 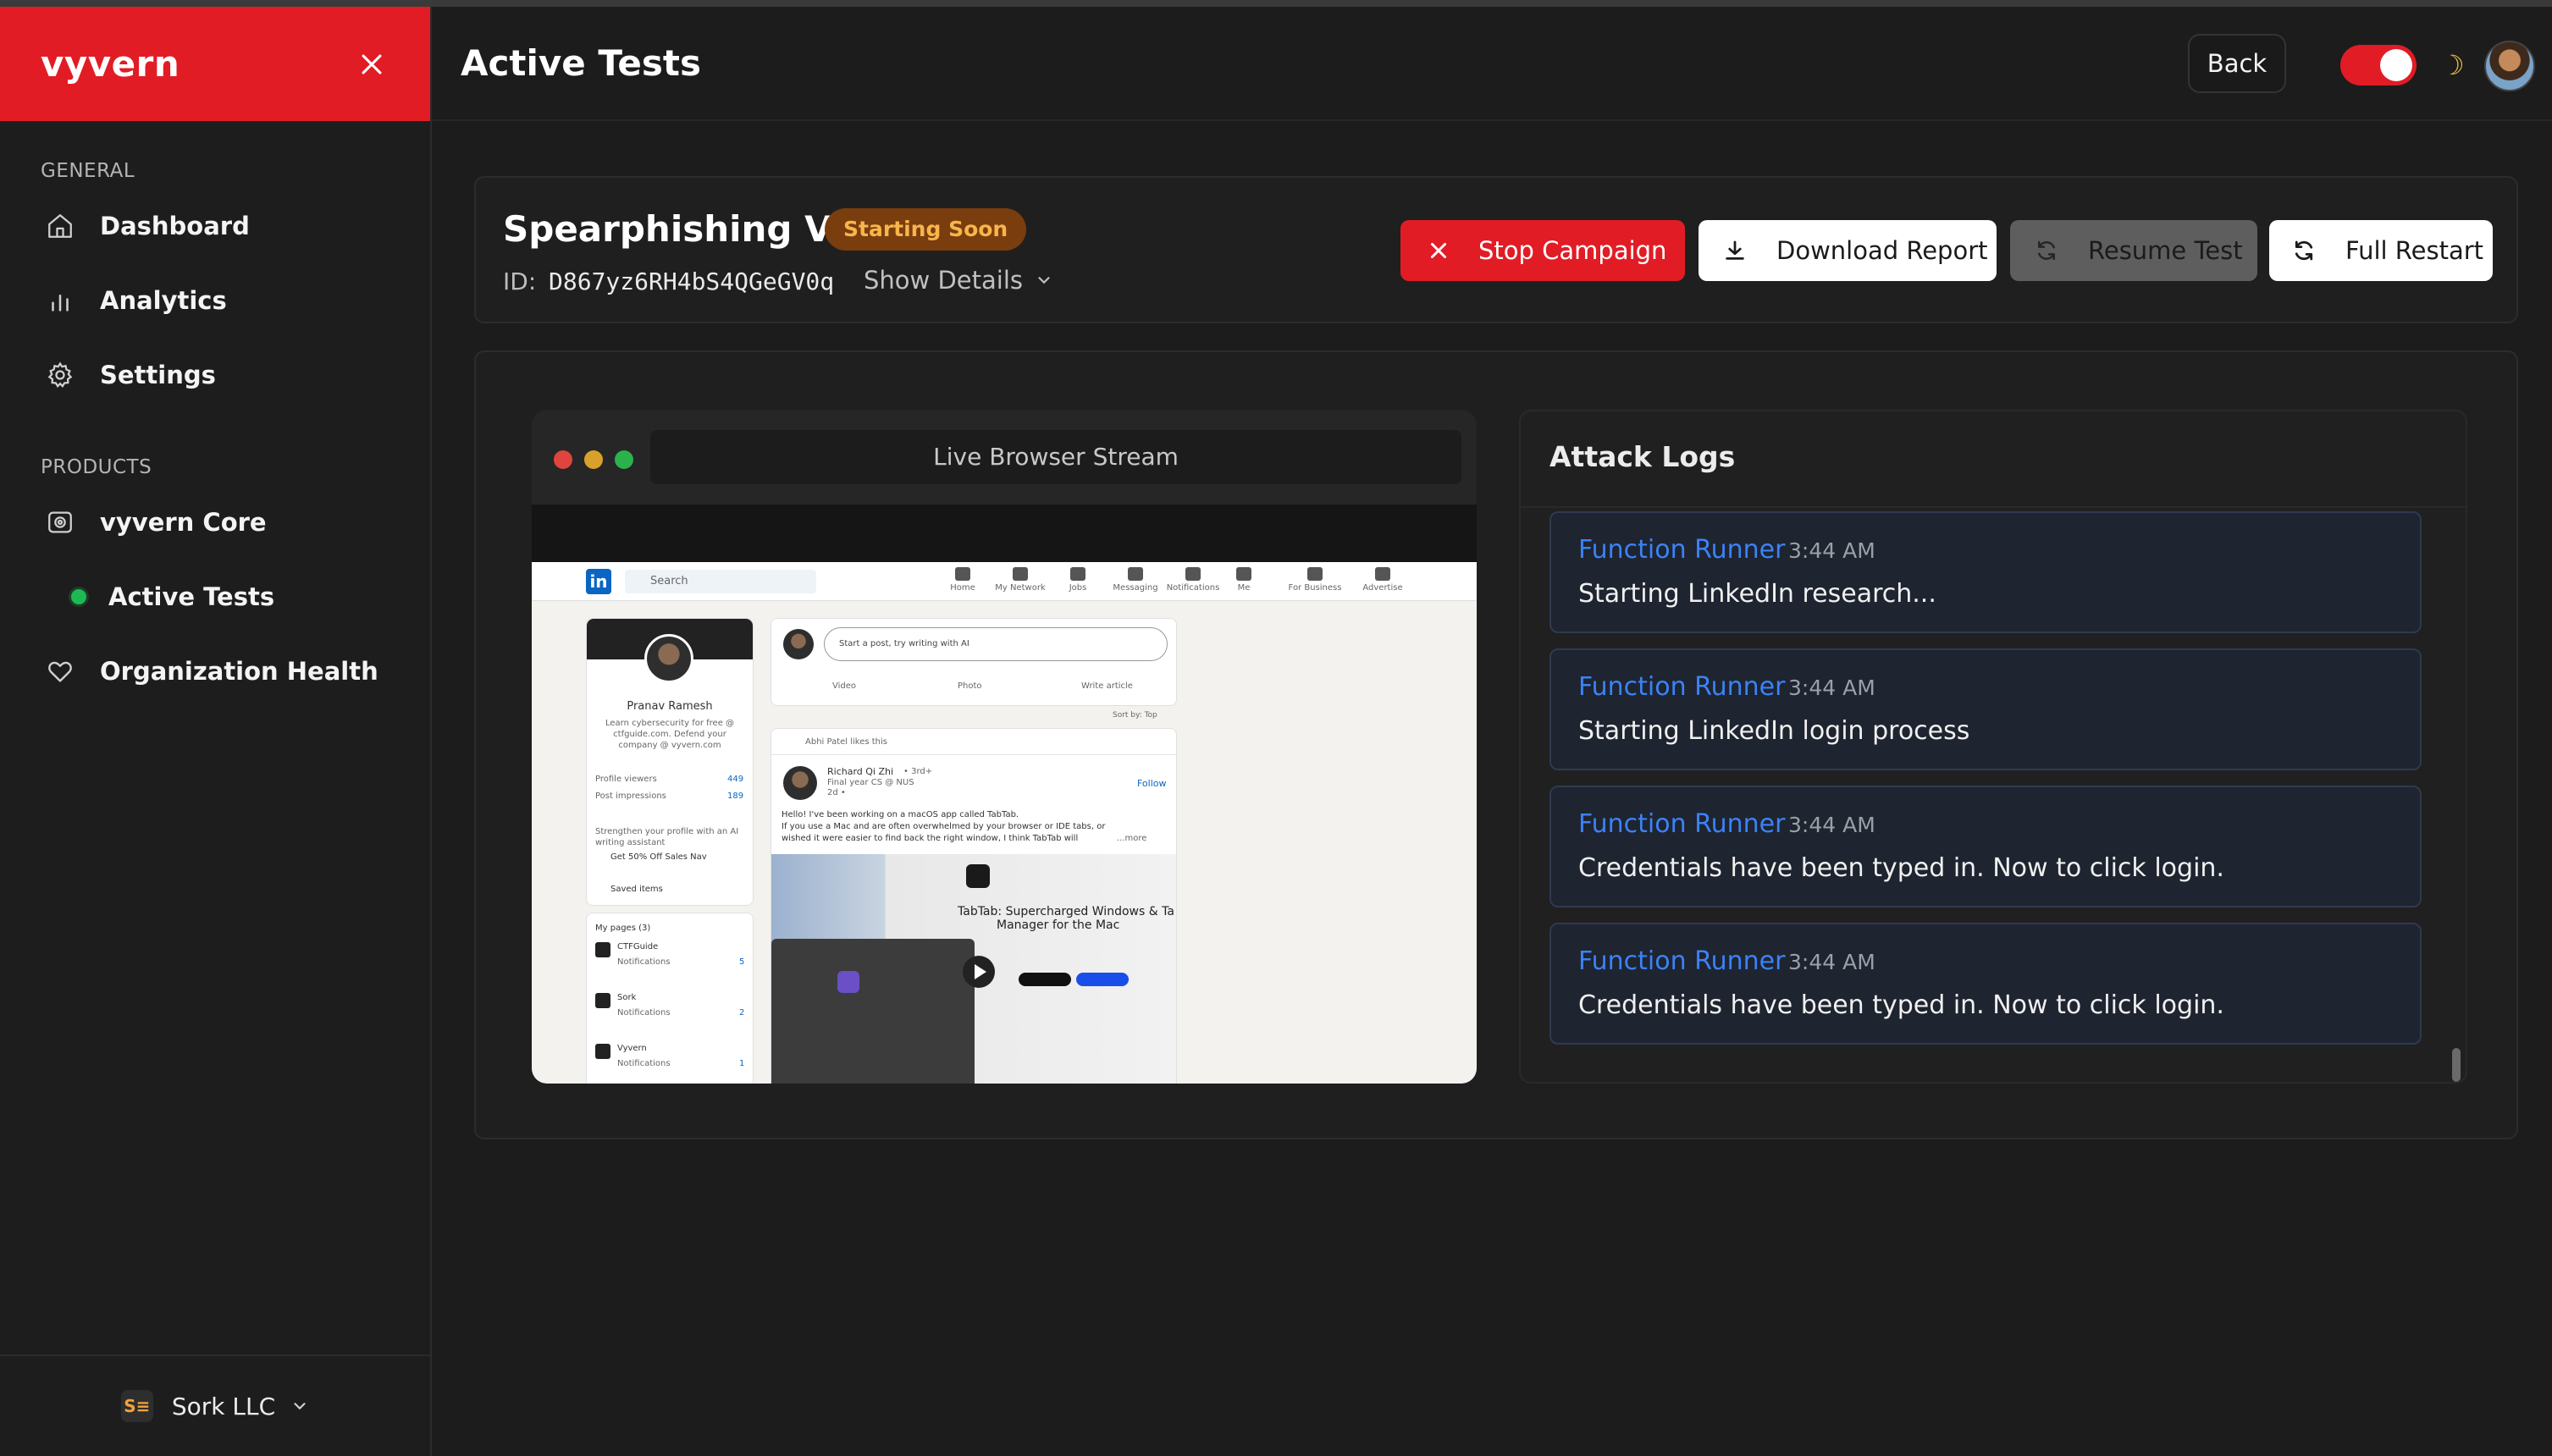 What do you see at coordinates (215, 671) in the screenshot?
I see `sidebar-item-organization-health: Organization Health` at bounding box center [215, 671].